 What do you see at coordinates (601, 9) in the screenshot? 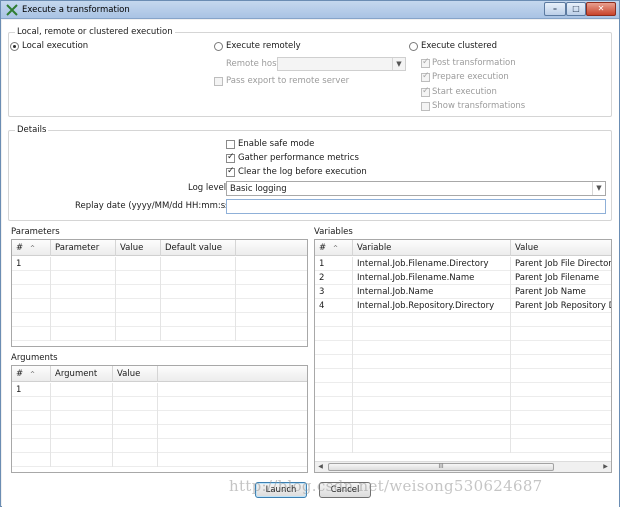
I see `close-button: ✕` at bounding box center [601, 9].